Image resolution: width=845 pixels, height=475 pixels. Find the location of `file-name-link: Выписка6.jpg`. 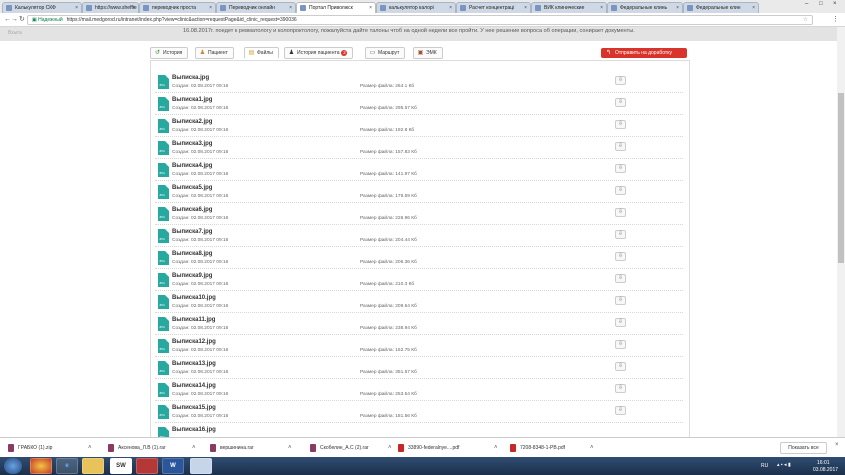

file-name-link: Выписка6.jpg is located at coordinates (192, 210).